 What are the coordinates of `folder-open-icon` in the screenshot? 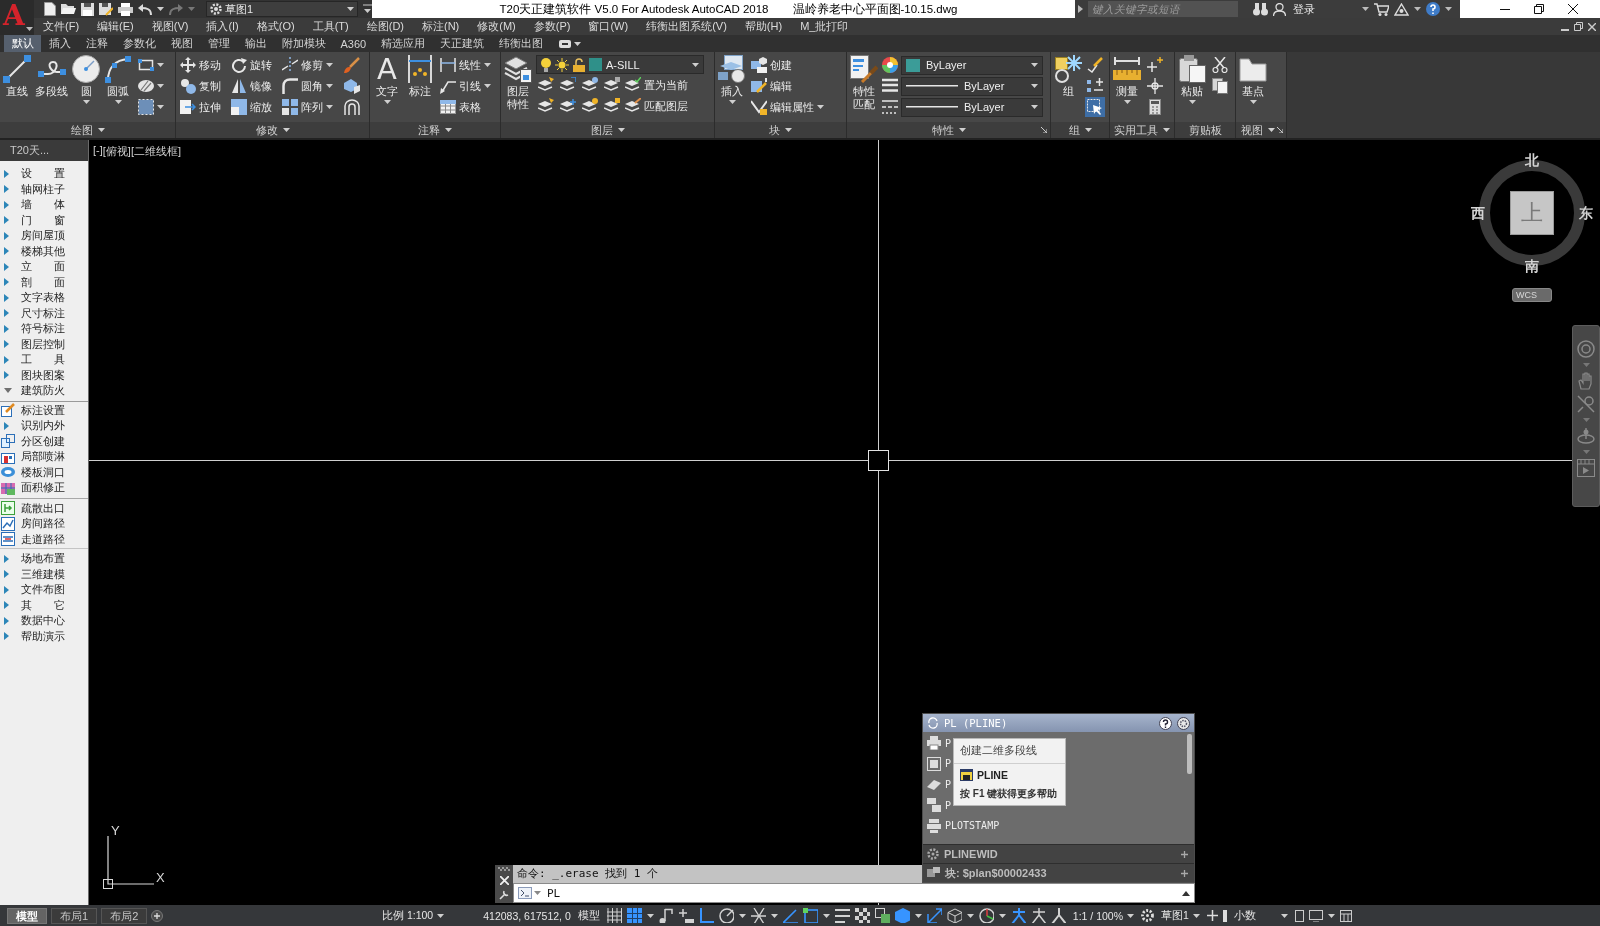 It's located at (68, 9).